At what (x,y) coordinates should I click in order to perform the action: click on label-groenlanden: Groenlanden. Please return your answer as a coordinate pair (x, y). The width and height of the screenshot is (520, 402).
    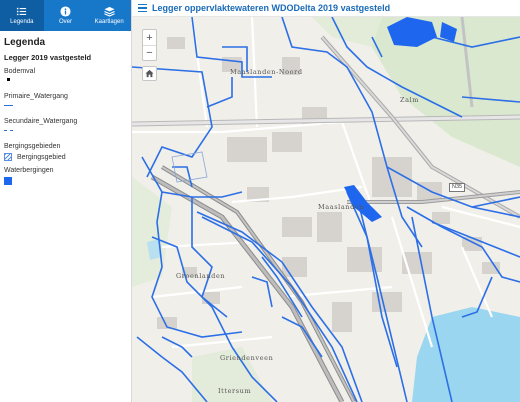
    Looking at the image, I should click on (201, 276).